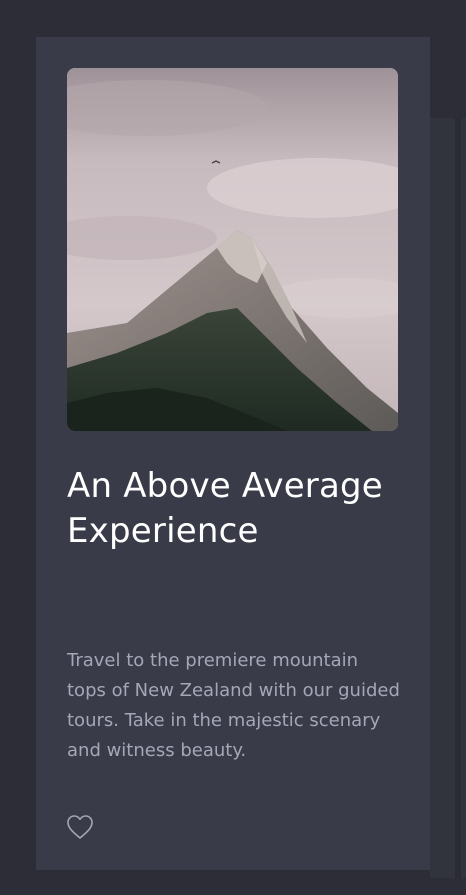 The width and height of the screenshot is (466, 895). I want to click on card-title: An Above Average Experience, so click(225, 508).